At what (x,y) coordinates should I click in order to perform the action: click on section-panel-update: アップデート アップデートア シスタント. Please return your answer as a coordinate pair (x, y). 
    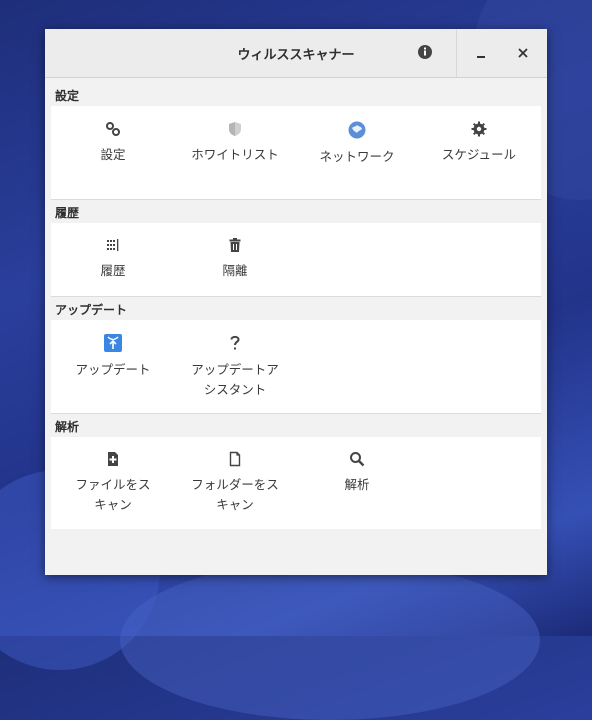
    Looking at the image, I should click on (296, 367).